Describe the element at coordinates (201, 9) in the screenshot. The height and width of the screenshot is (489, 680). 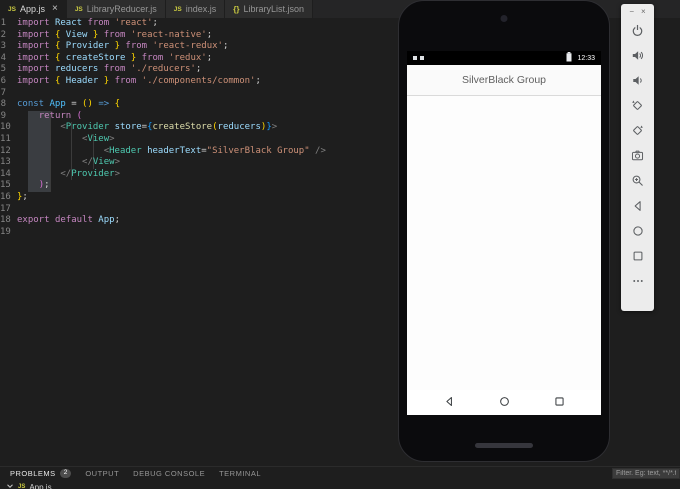
I see `tab-label: index.js` at that location.